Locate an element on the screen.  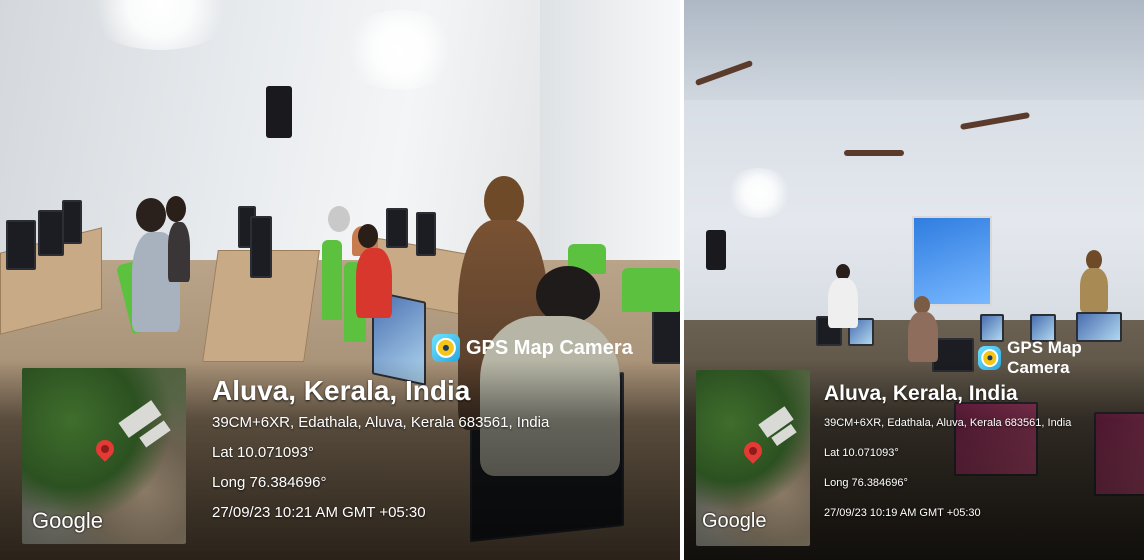
ceiling-light is located at coordinates (400, 50).